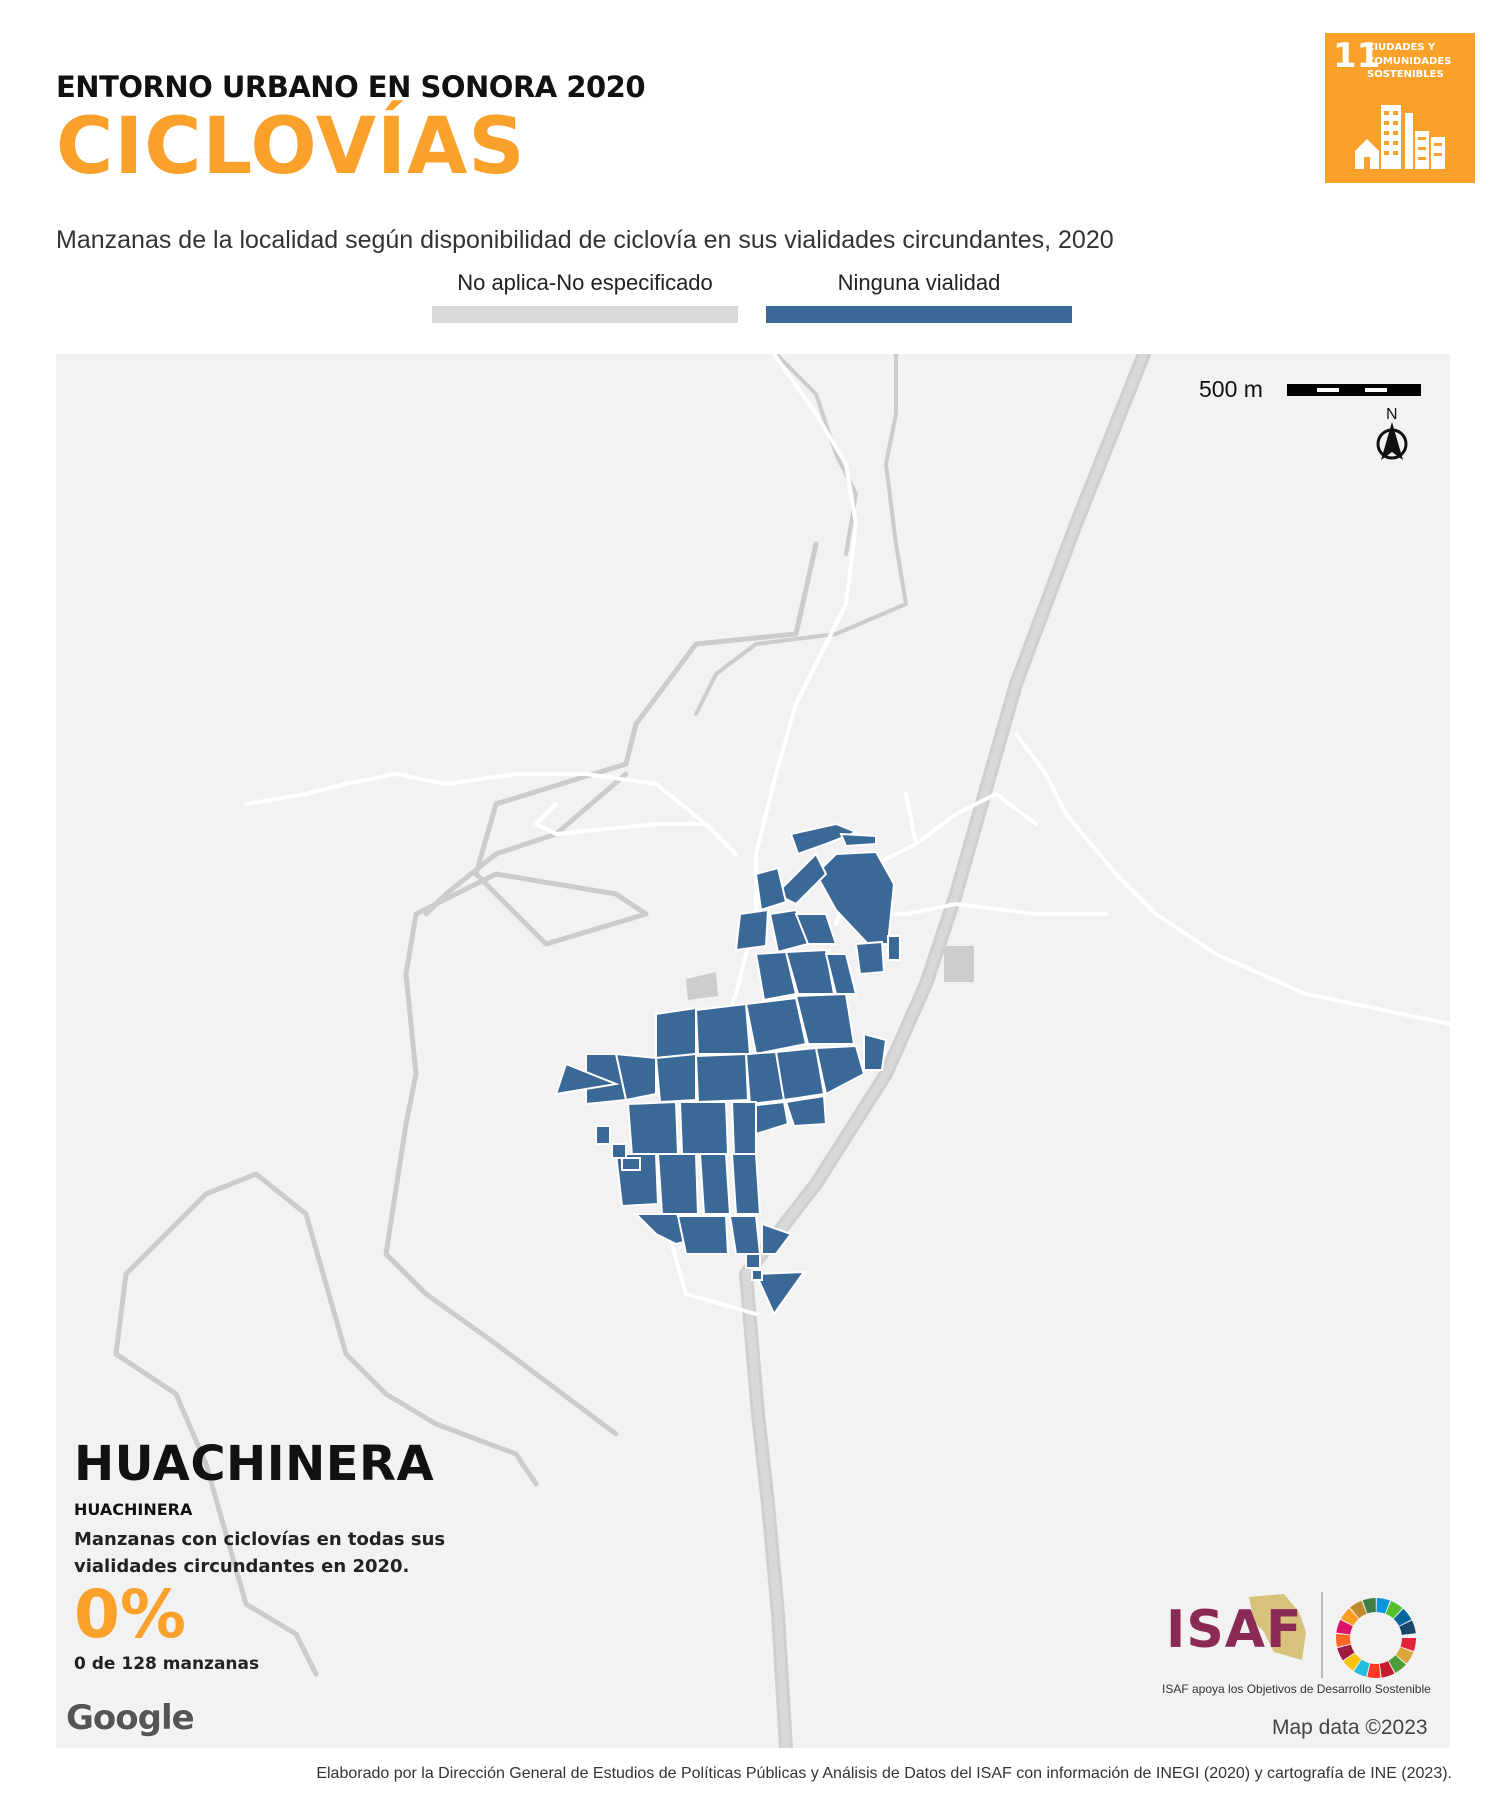 This screenshot has width=1500, height=1800. Describe the element at coordinates (1354, 390) in the screenshot. I see `scale-bar` at that location.